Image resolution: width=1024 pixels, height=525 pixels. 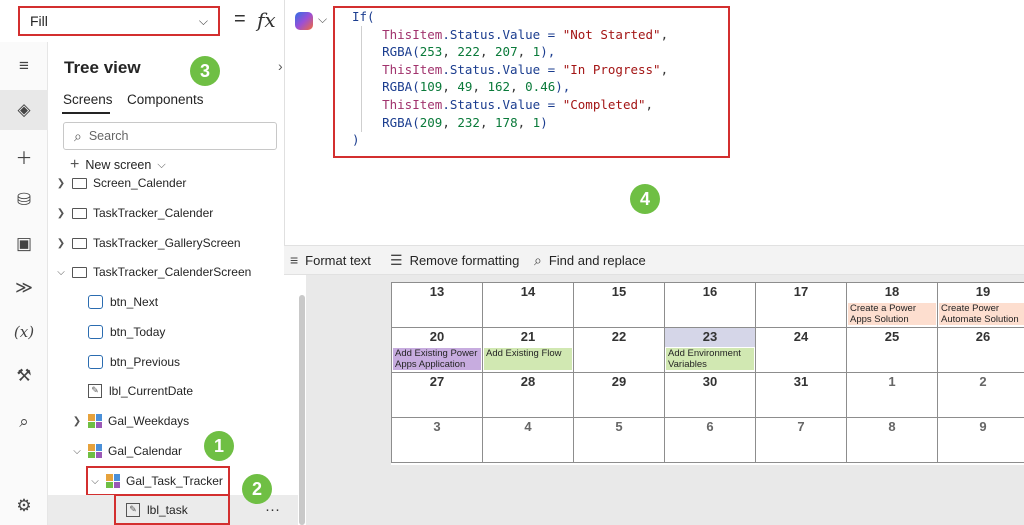 I want to click on more-options-icon: ···, so click(x=272, y=509).